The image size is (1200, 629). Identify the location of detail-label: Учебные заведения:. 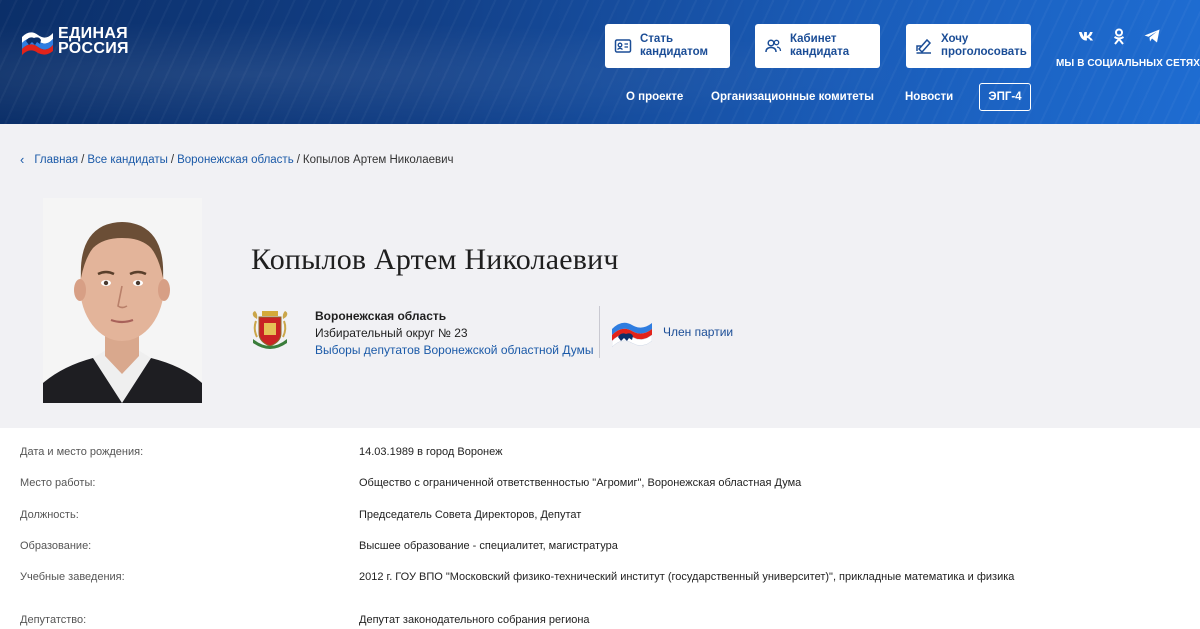
(72, 577).